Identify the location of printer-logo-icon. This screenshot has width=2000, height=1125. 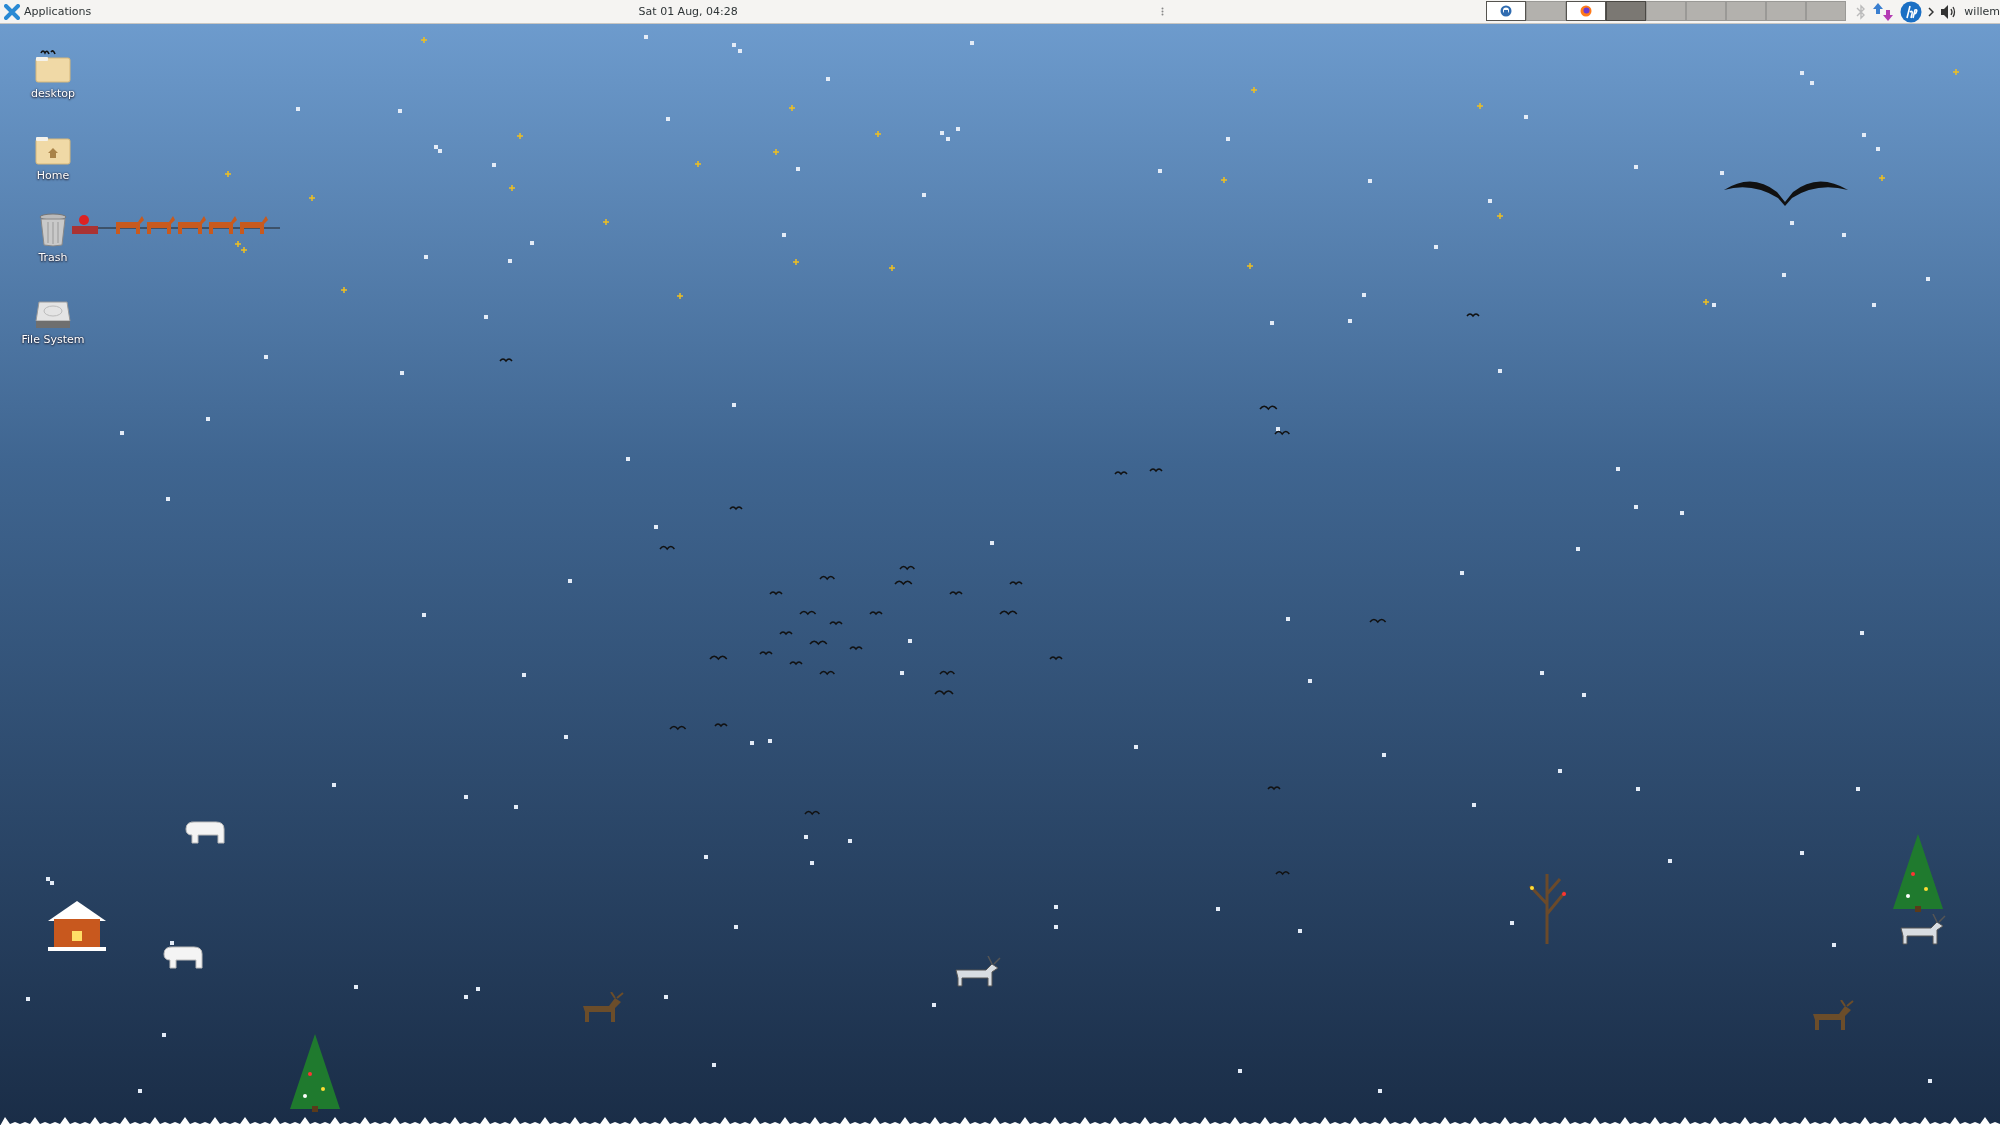
(1911, 11).